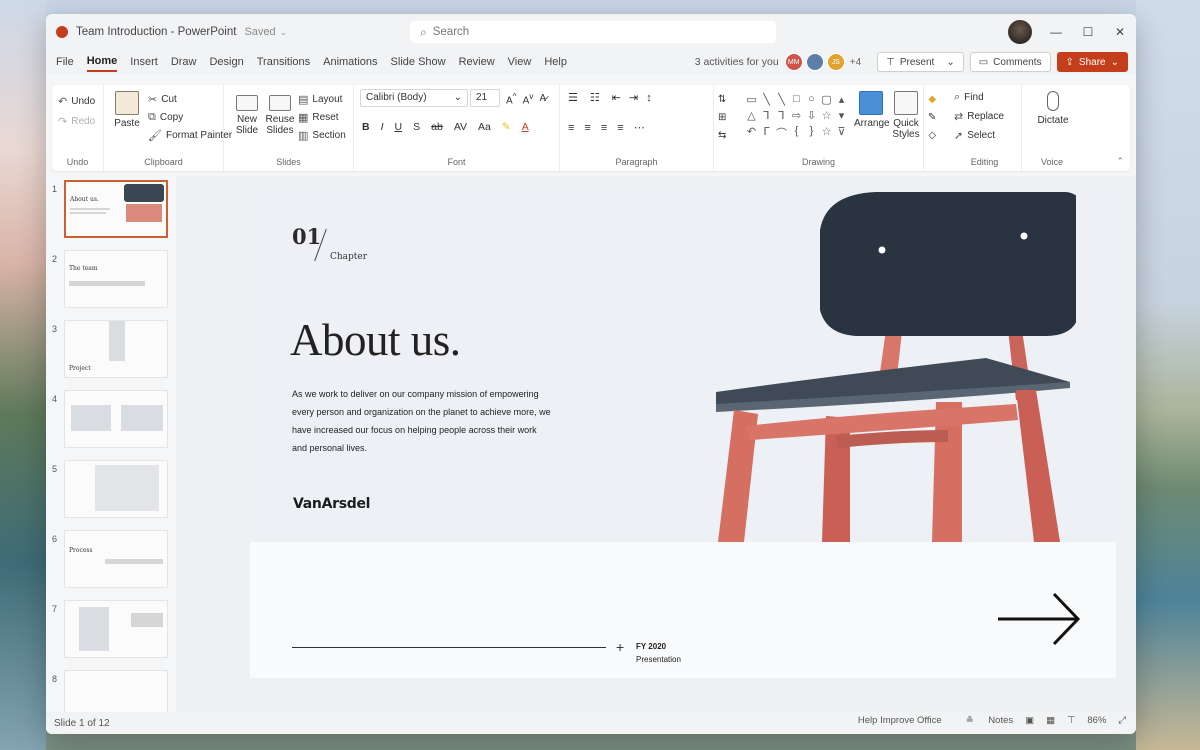 This screenshot has width=1200, height=750. What do you see at coordinates (658, 659) in the screenshot?
I see `footer-presentation-label: Presentation` at bounding box center [658, 659].